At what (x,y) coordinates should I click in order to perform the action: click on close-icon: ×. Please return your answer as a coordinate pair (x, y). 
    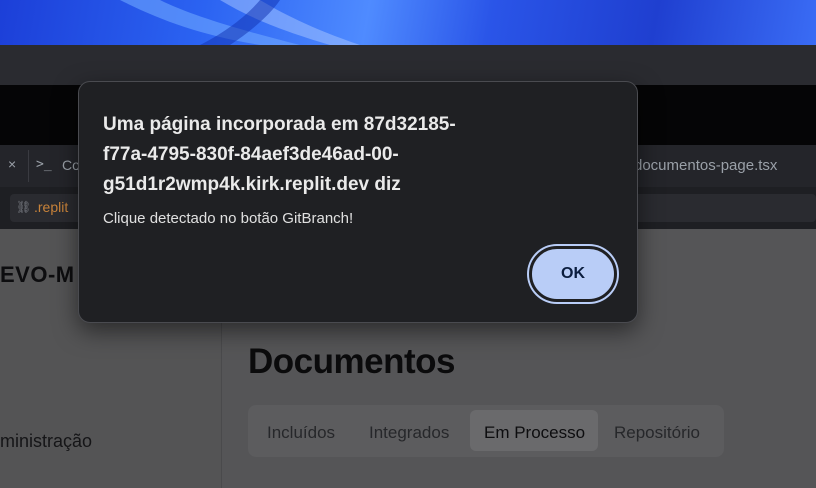
    Looking at the image, I should click on (12, 164).